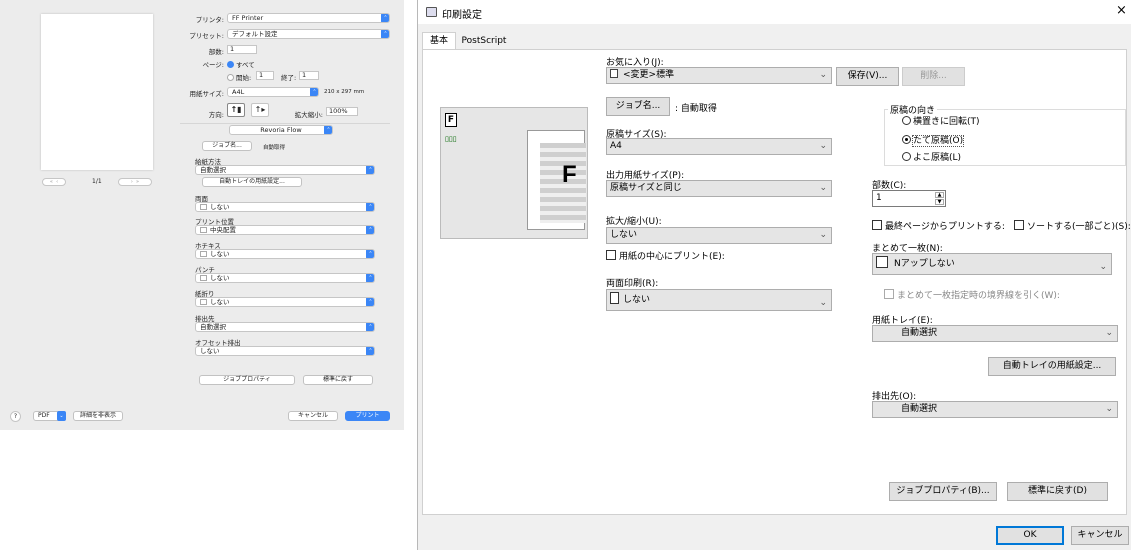 The height and width of the screenshot is (550, 1131). I want to click on favorites-select: <変更>標準 ⌄, so click(719, 75).